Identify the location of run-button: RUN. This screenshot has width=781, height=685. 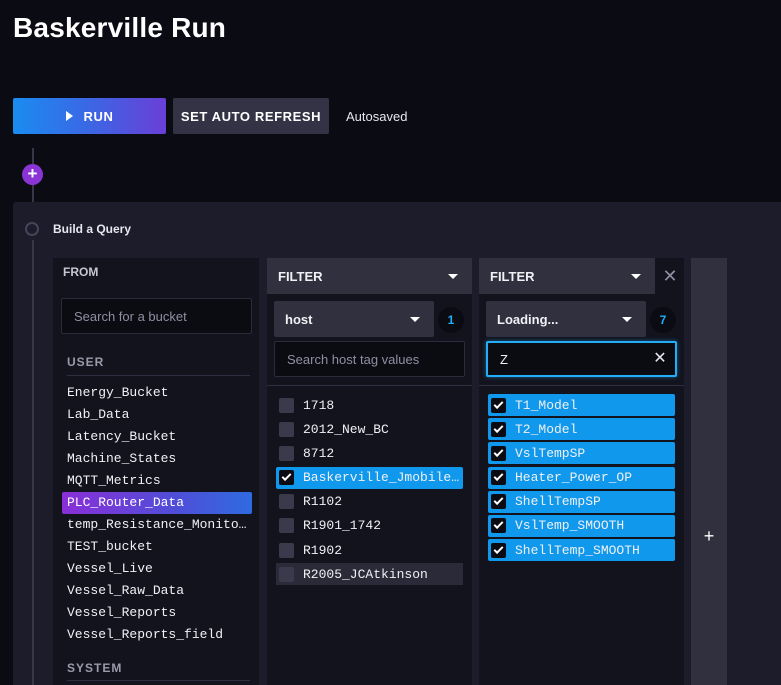
(89, 116).